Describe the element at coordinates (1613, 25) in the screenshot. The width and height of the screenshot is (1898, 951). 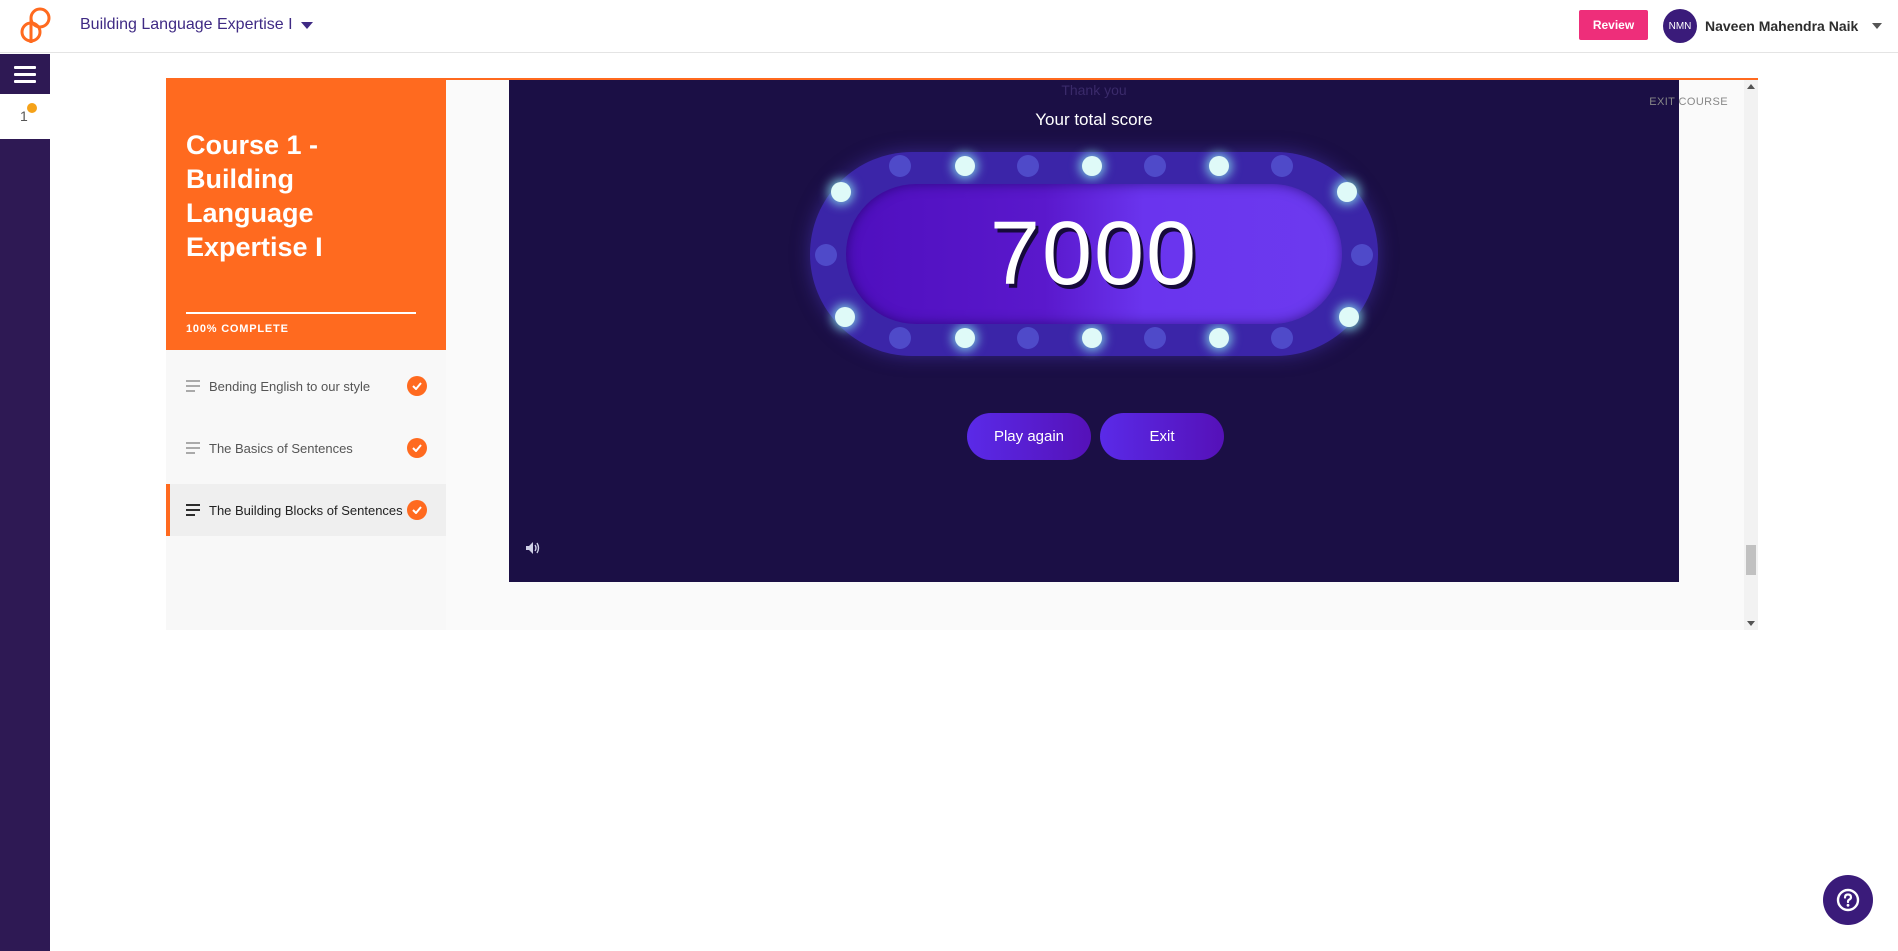
I see `review-button: Review` at that location.